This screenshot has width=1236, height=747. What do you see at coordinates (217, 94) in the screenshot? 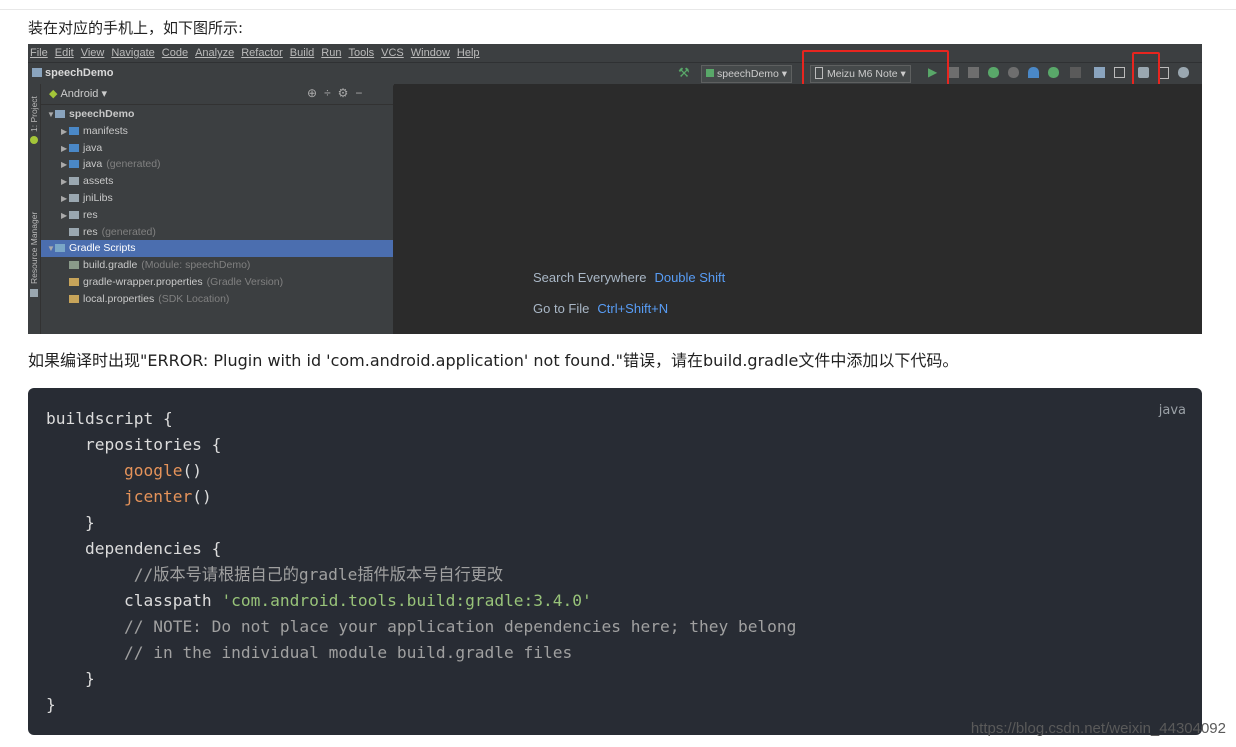
I see `project-panel-header: ◆ Android ▾ ⊕÷⚙−` at bounding box center [217, 94].